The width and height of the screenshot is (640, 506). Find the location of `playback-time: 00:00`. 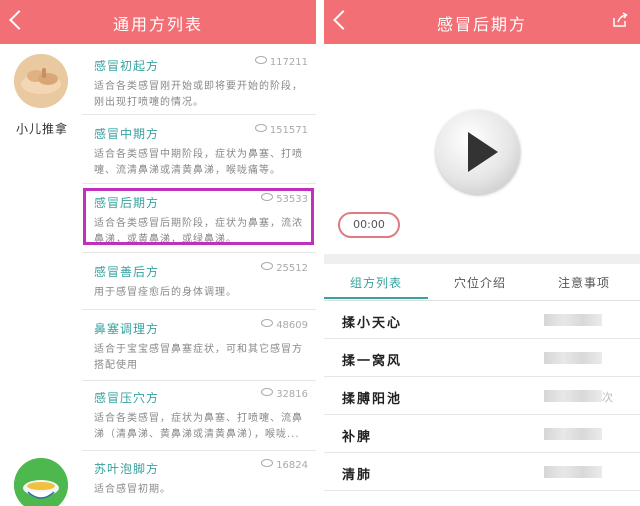

playback-time: 00:00 is located at coordinates (369, 225).